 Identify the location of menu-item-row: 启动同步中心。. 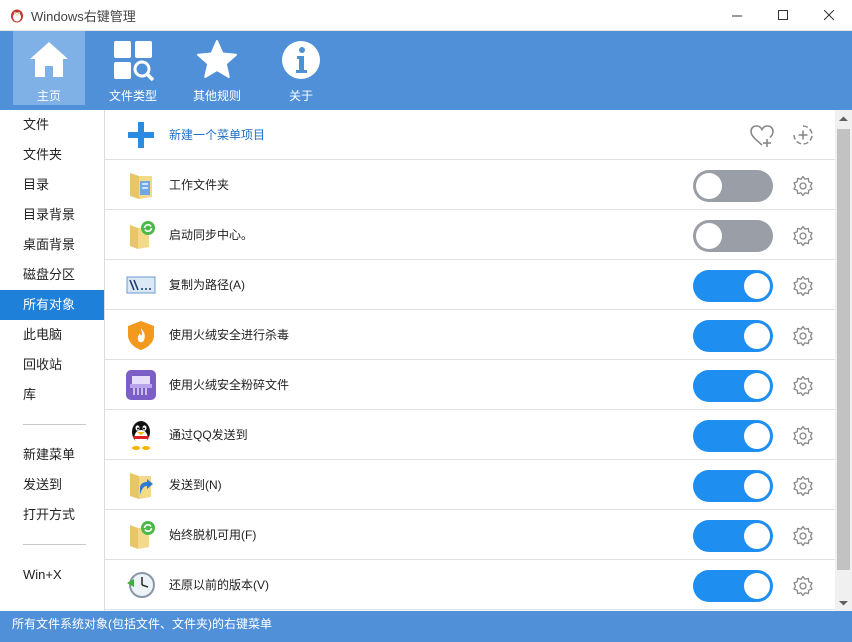
(470, 235).